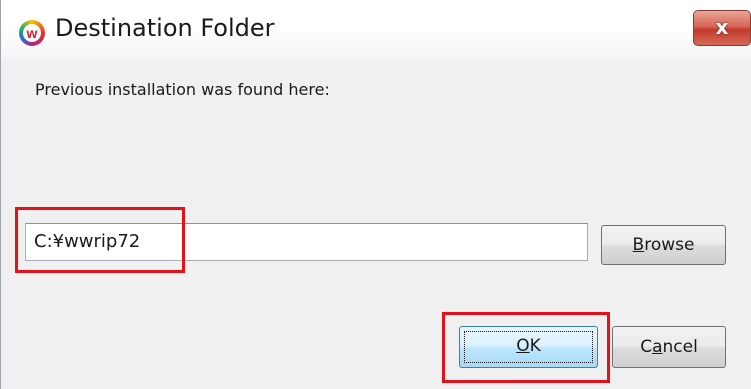 The image size is (751, 389). I want to click on ok-label: K, so click(535, 346).